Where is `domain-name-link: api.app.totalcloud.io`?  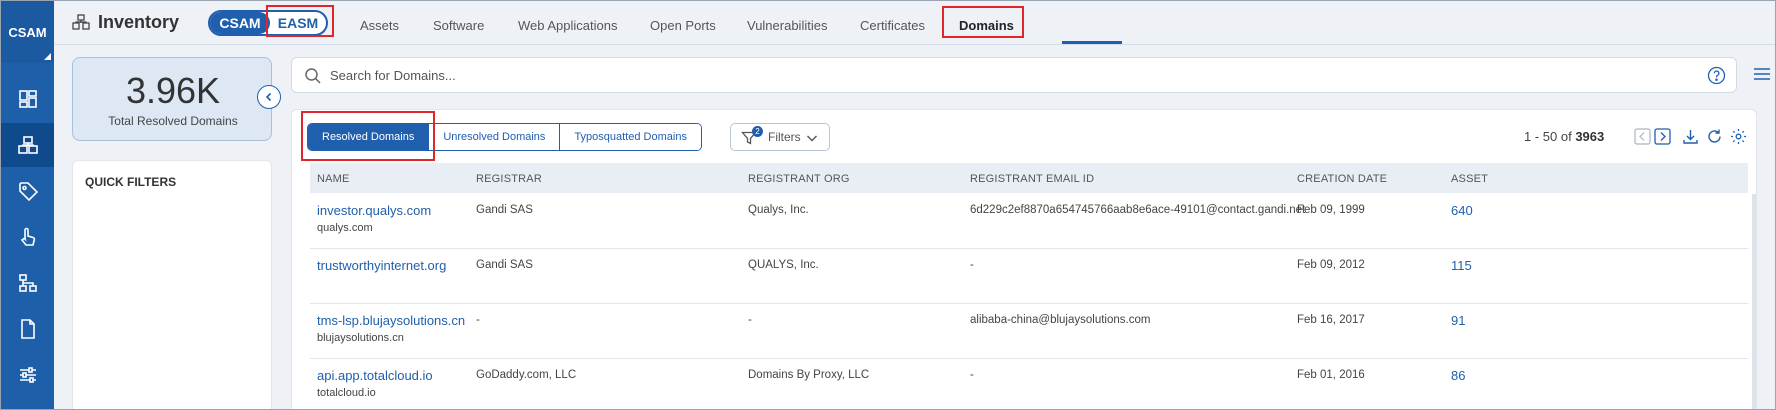
domain-name-link: api.app.totalcloud.io is located at coordinates (375, 375).